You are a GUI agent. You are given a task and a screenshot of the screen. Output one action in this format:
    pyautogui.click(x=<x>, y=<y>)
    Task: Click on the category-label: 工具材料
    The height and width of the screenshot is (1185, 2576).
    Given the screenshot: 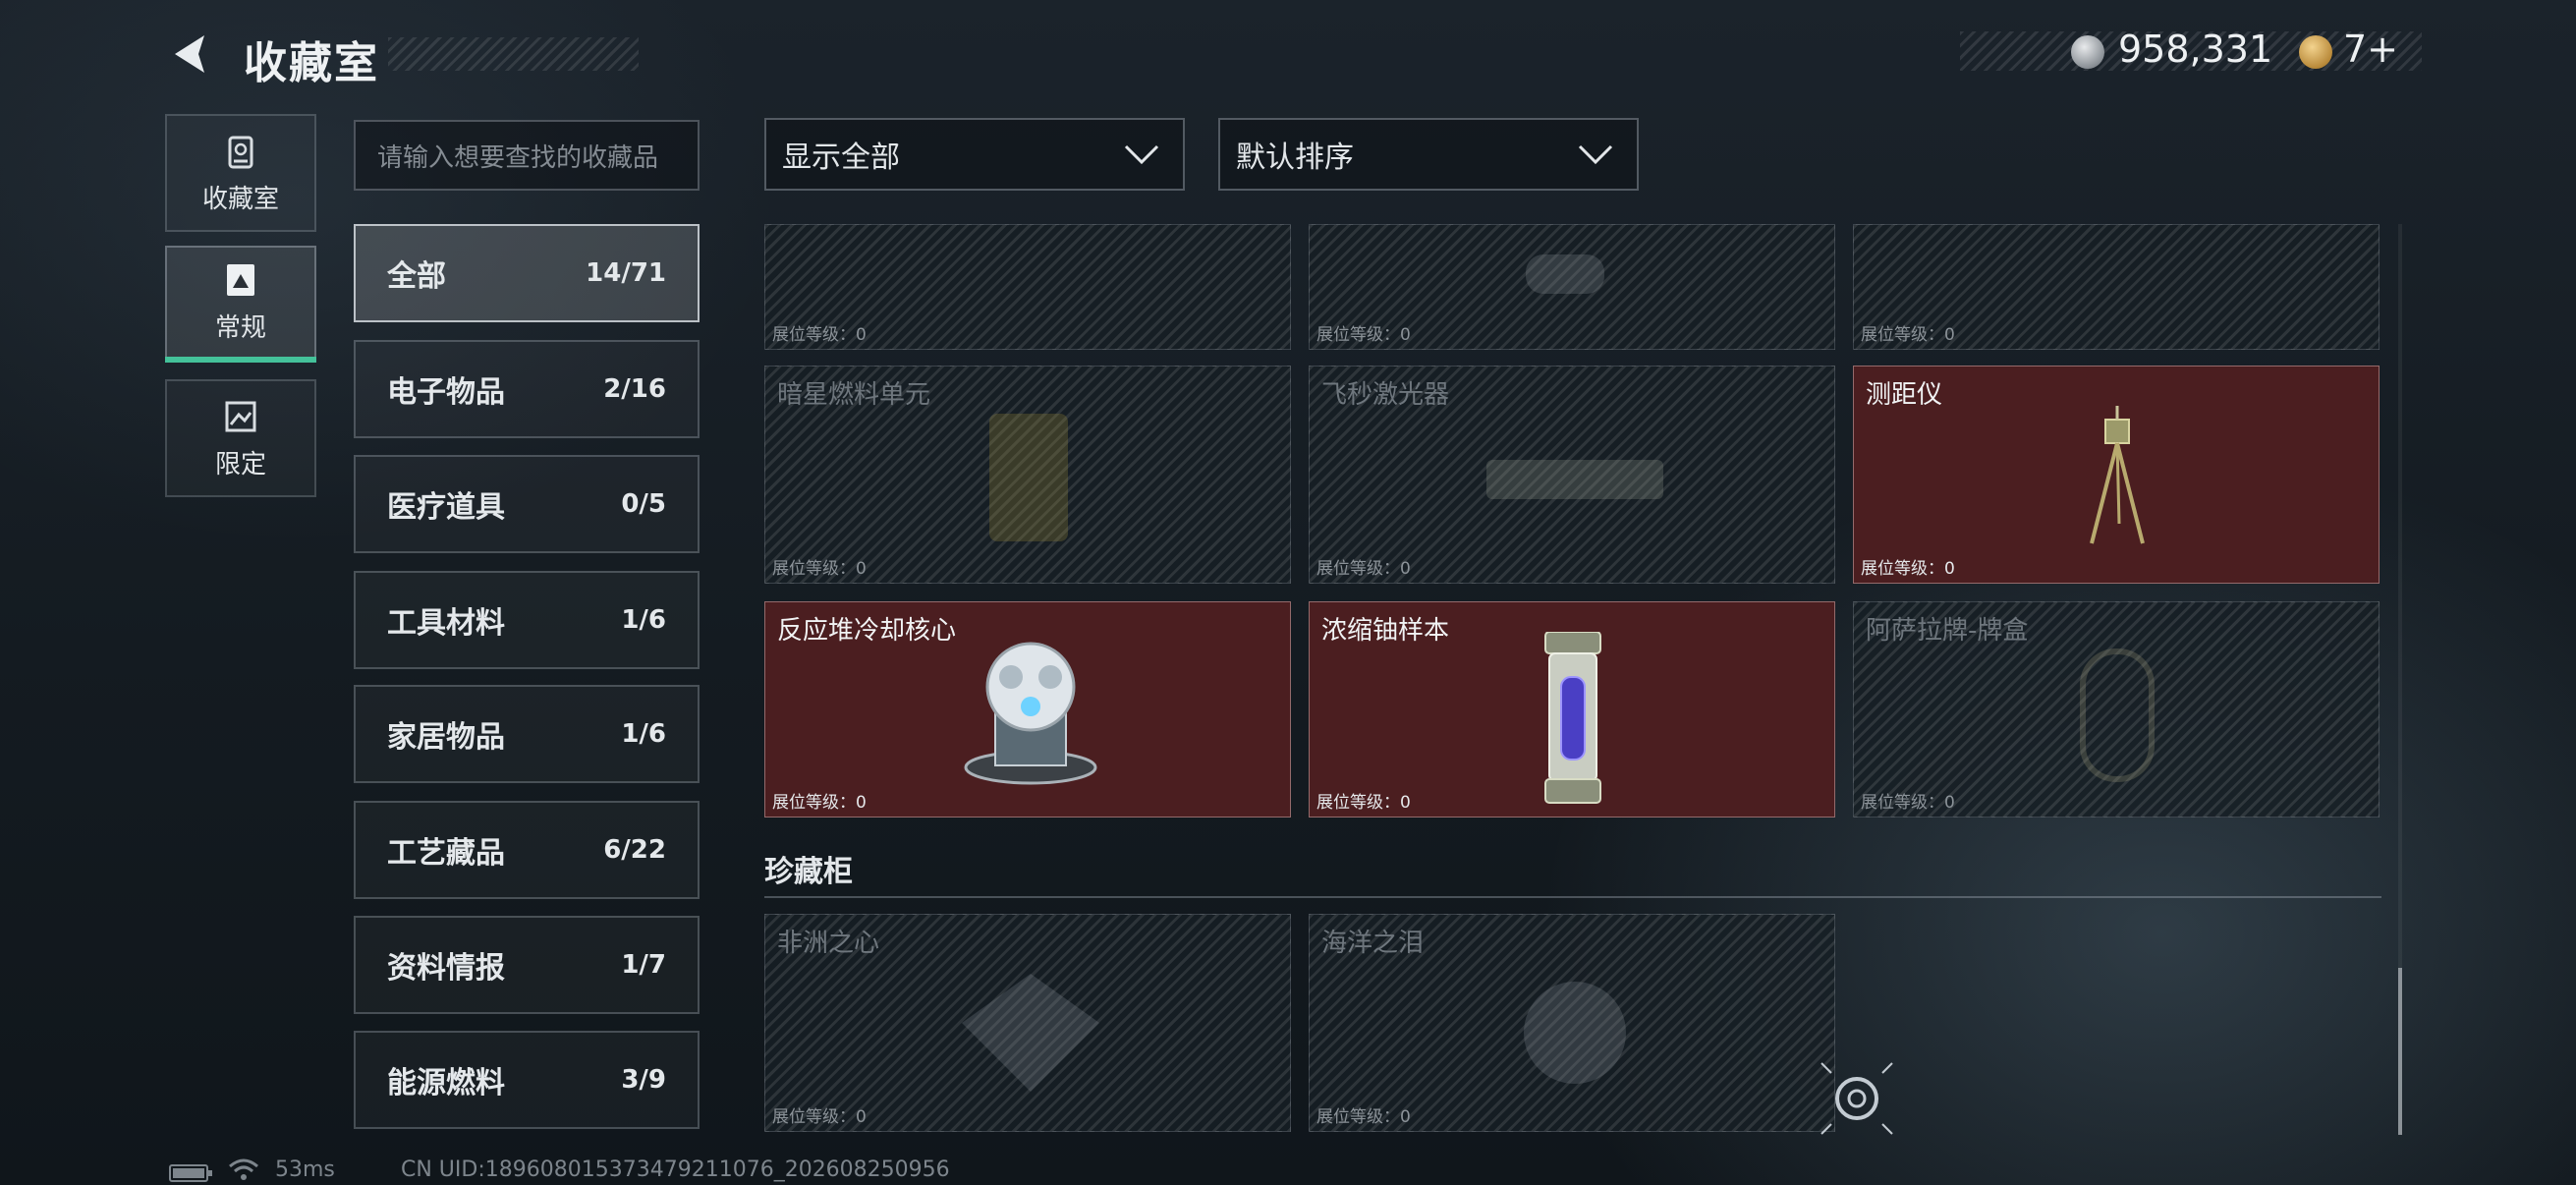 What is the action you would take?
    pyautogui.click(x=446, y=624)
    